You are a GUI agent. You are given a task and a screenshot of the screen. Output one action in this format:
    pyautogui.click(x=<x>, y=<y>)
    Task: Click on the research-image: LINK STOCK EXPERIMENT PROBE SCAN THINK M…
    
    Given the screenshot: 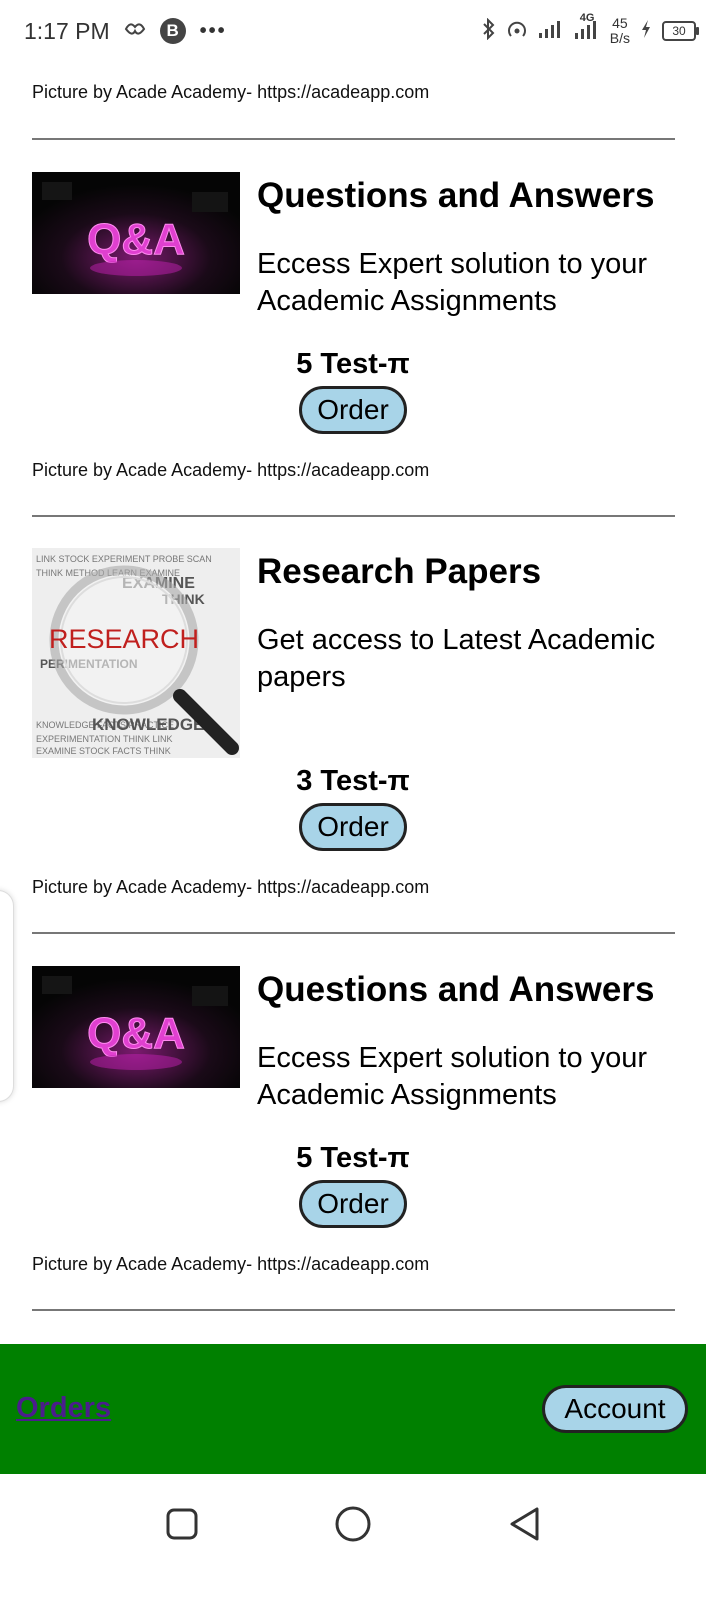 What is the action you would take?
    pyautogui.click(x=136, y=653)
    